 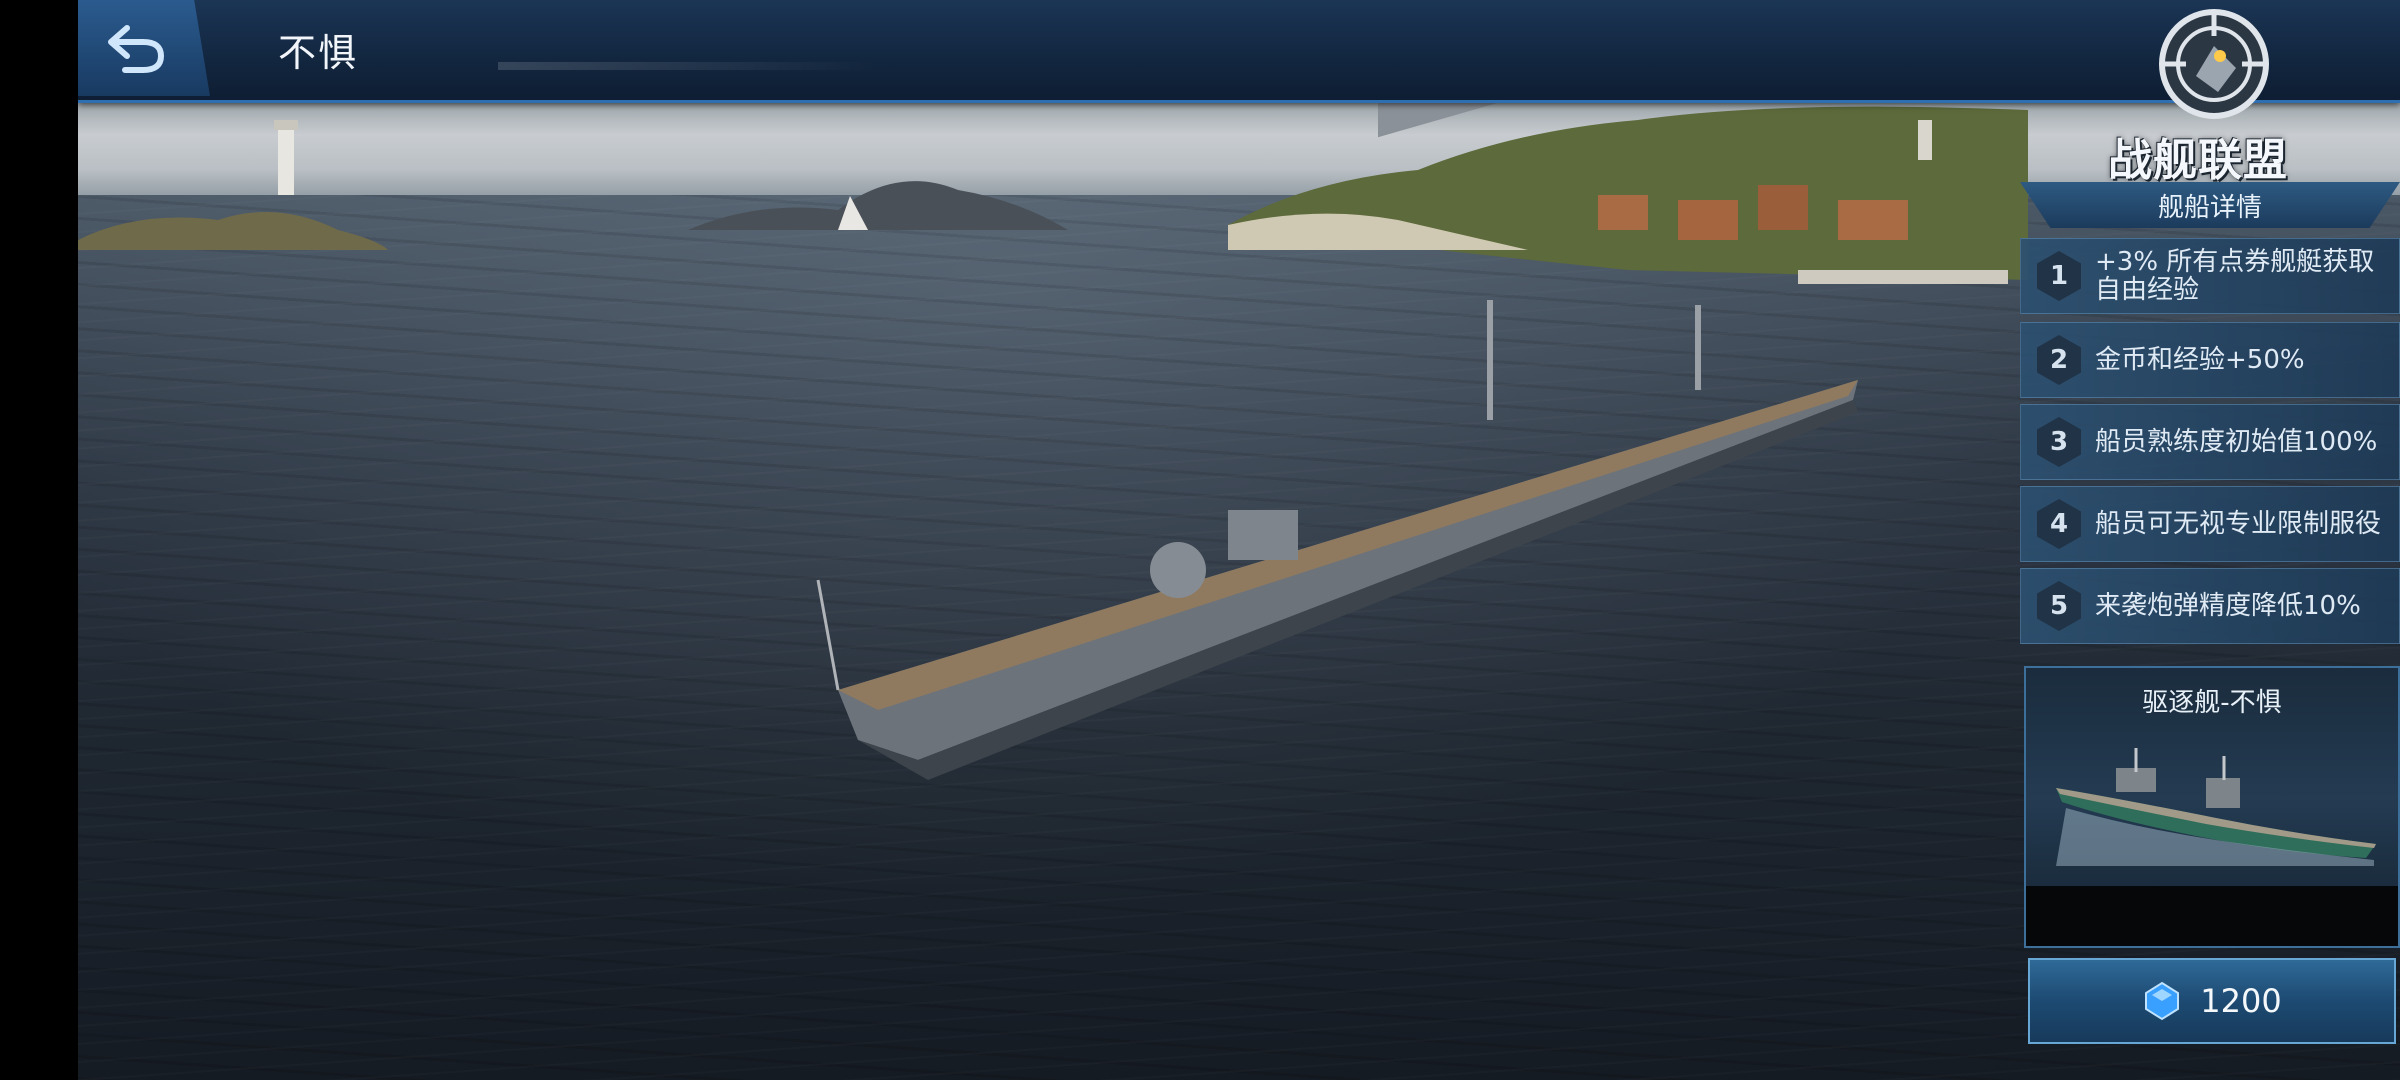 What do you see at coordinates (2162, 1001) in the screenshot?
I see `gem-icon` at bounding box center [2162, 1001].